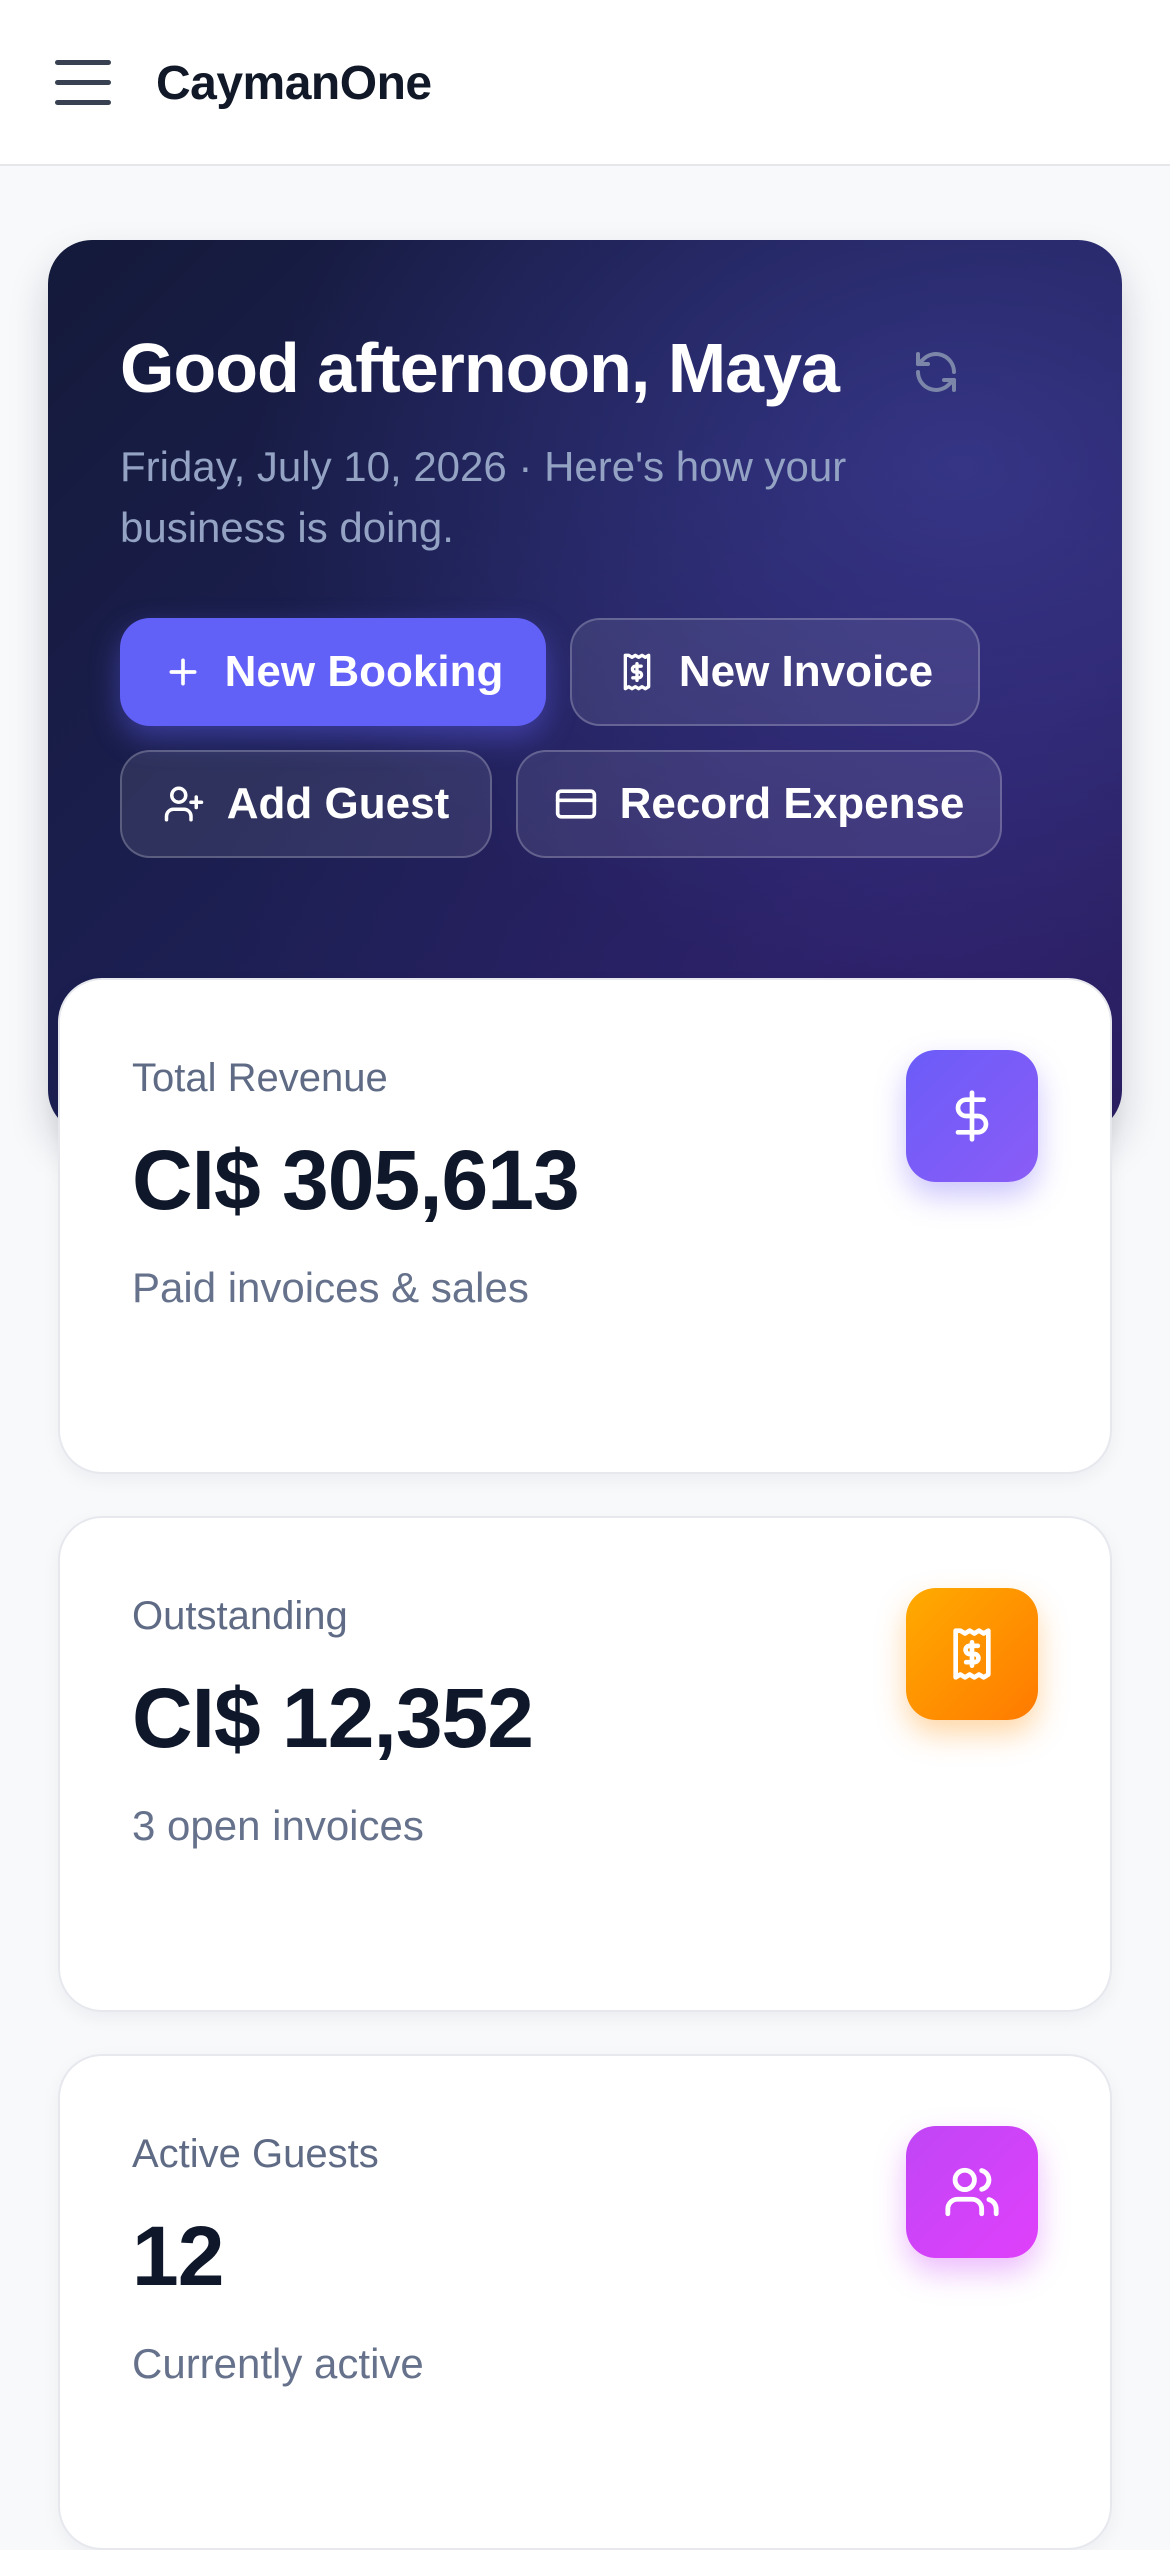 The image size is (1170, 2550). I want to click on stat-subtext: Paid invoices & sales, so click(330, 1287).